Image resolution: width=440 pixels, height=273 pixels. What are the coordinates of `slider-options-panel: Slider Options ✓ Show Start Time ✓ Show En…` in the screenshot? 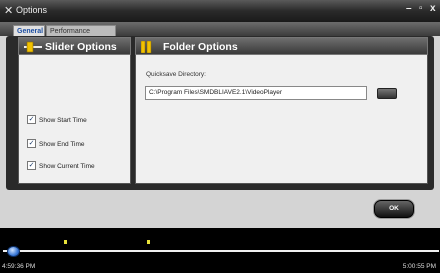 It's located at (74, 110).